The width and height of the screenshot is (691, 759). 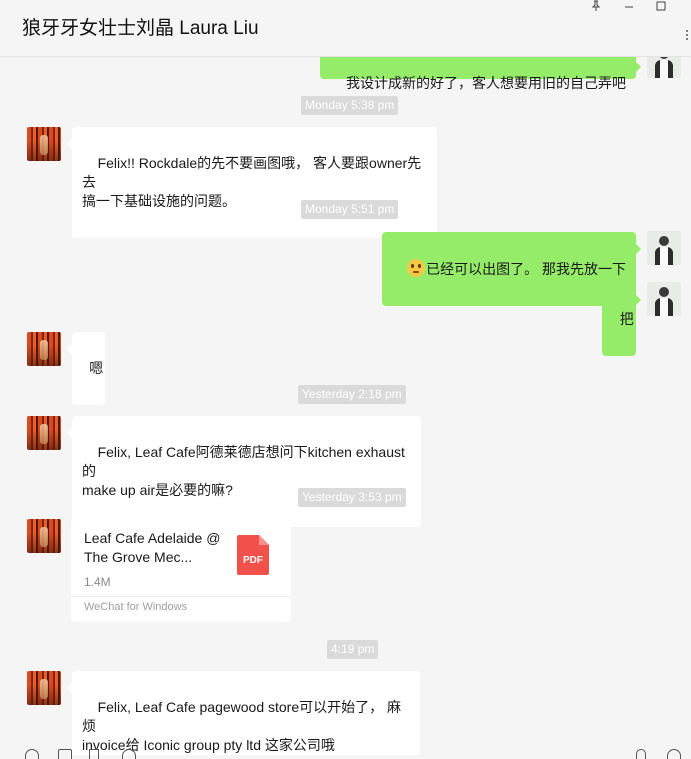 What do you see at coordinates (96, 368) in the screenshot?
I see `message-text: 嗯` at bounding box center [96, 368].